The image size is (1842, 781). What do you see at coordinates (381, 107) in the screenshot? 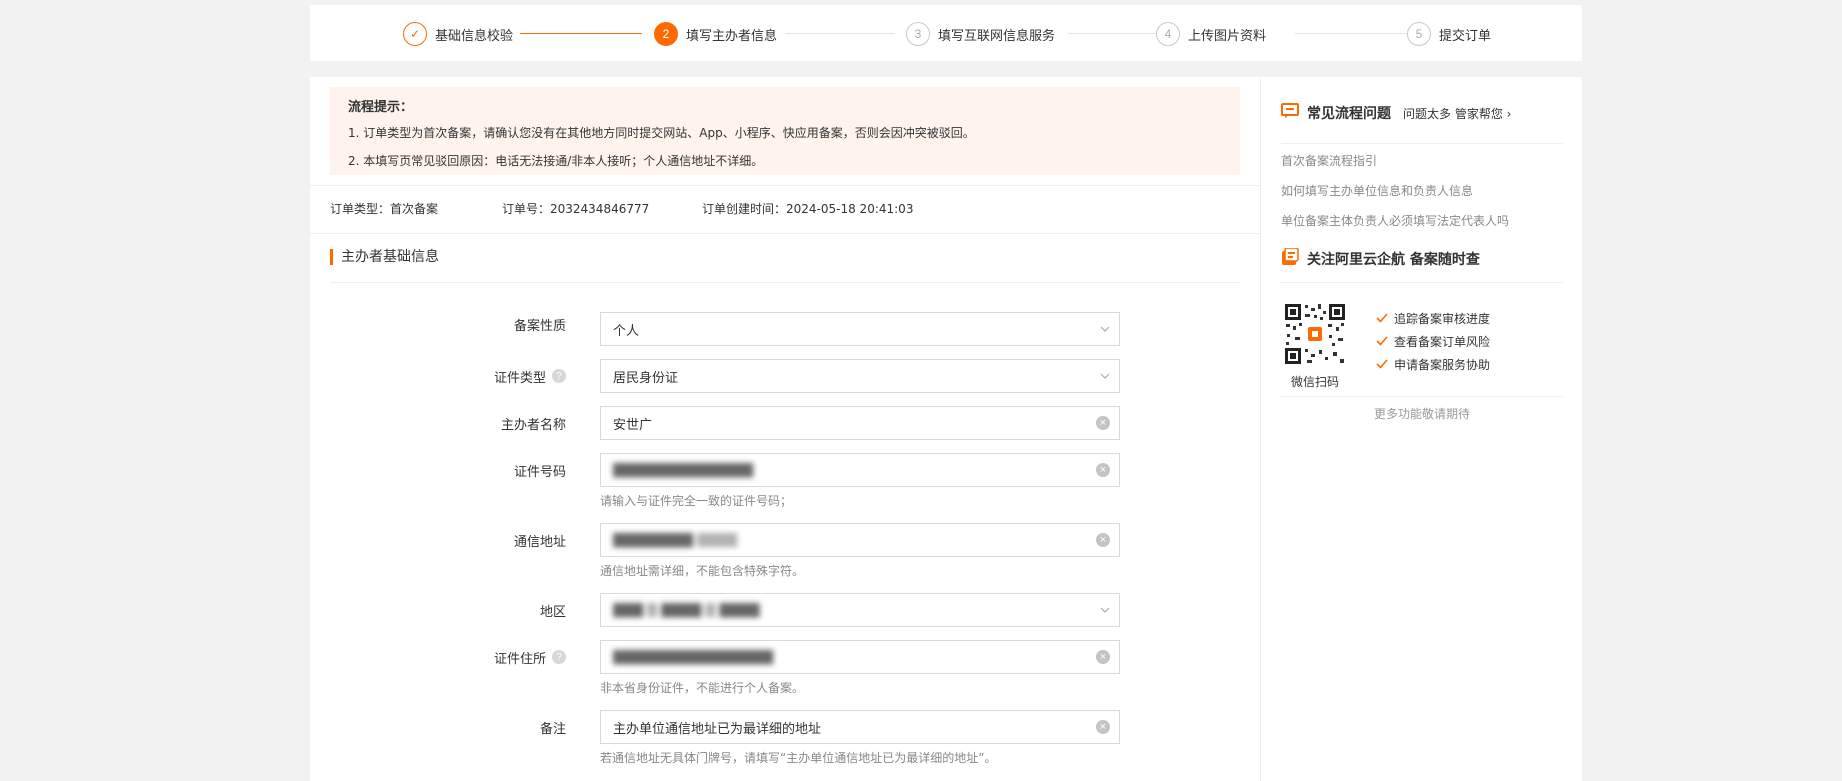
I see `tips-title: 流程提示：` at bounding box center [381, 107].